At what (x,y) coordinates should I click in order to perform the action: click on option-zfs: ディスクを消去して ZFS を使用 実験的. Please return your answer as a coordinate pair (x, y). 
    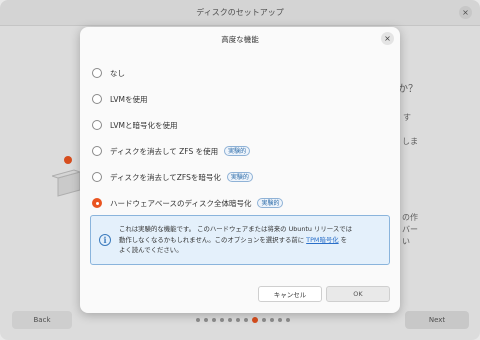
    Looking at the image, I should click on (242, 151).